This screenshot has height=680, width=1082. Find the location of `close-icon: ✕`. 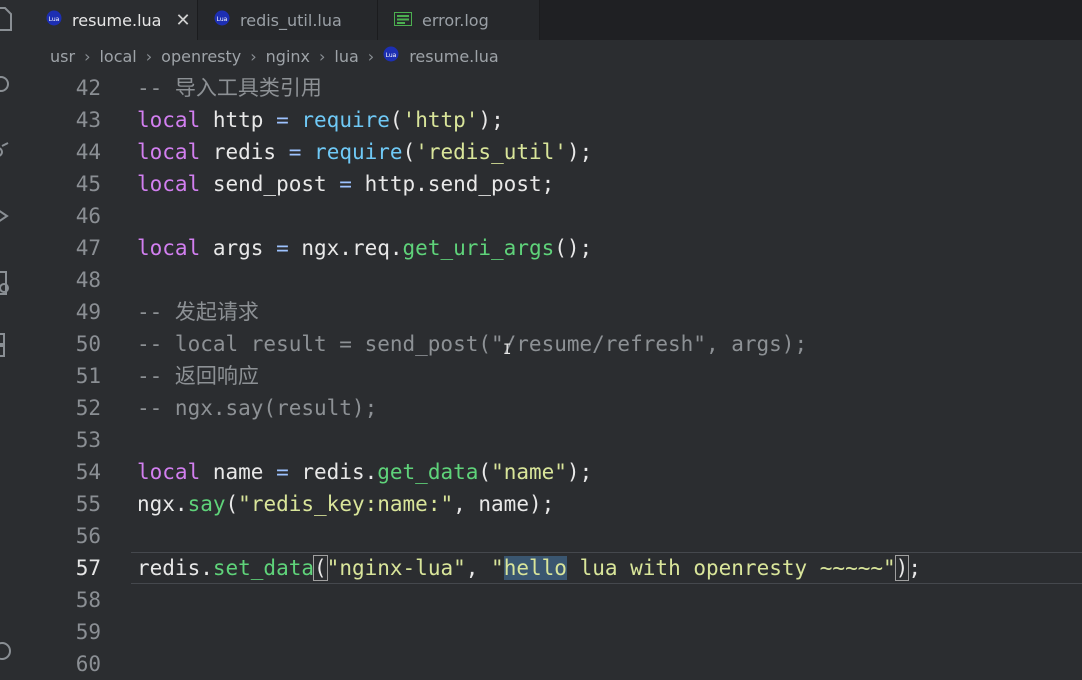

close-icon: ✕ is located at coordinates (182, 20).